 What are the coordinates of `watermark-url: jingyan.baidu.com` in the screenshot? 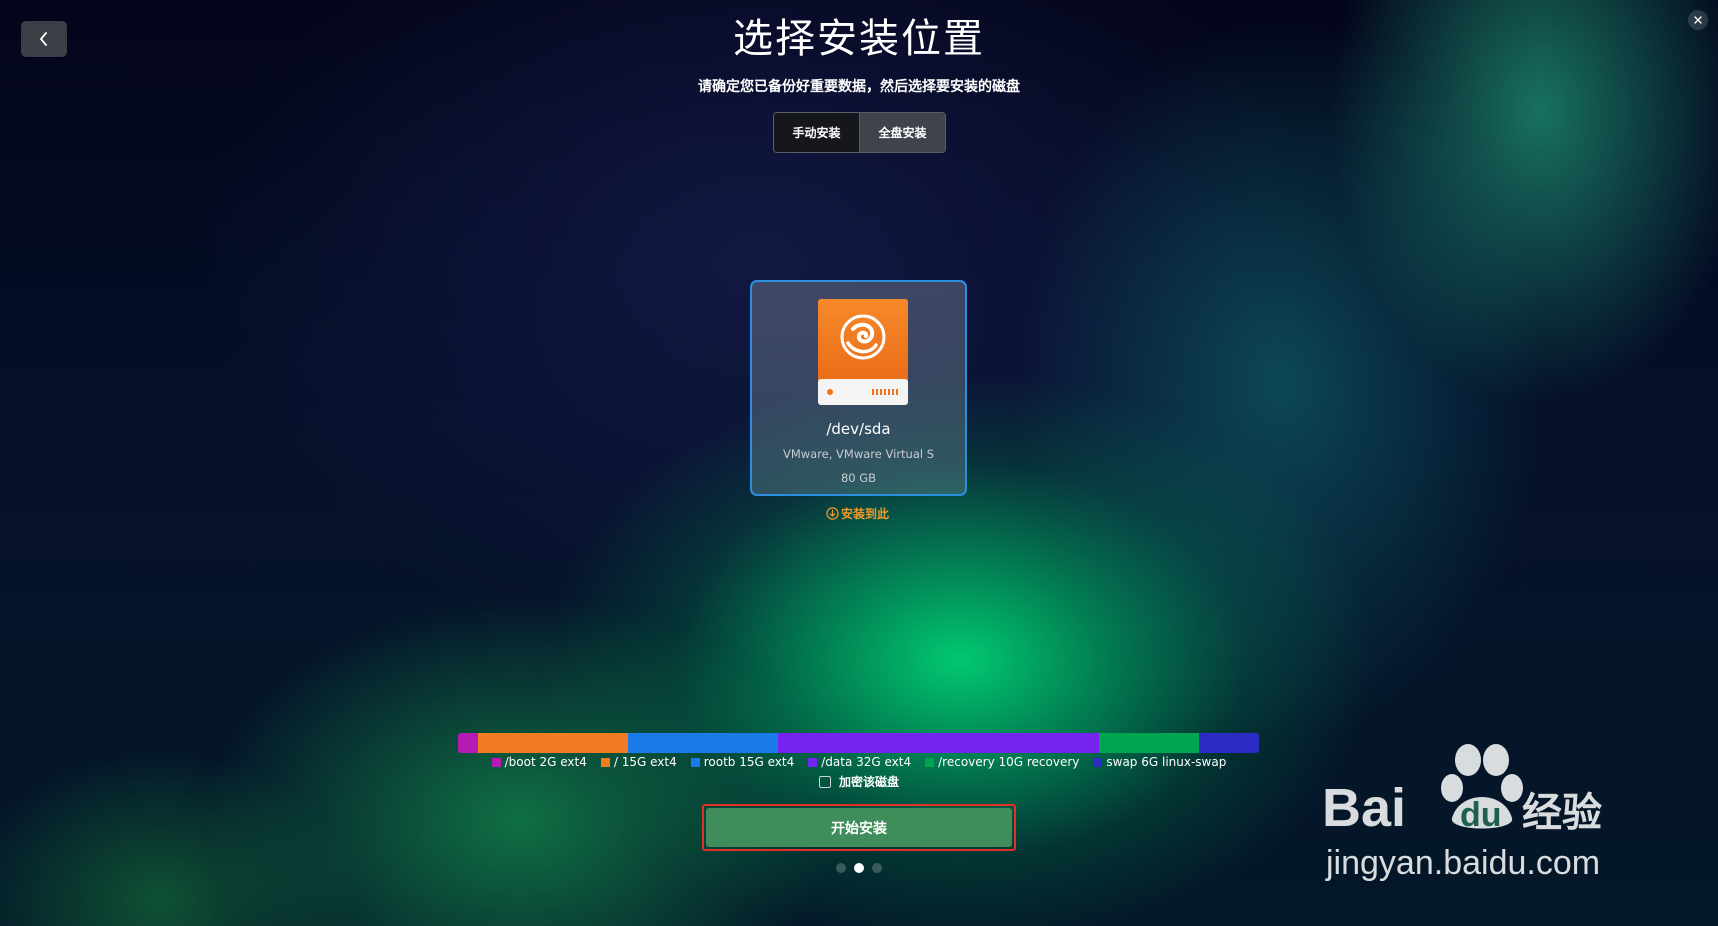 It's located at (1462, 863).